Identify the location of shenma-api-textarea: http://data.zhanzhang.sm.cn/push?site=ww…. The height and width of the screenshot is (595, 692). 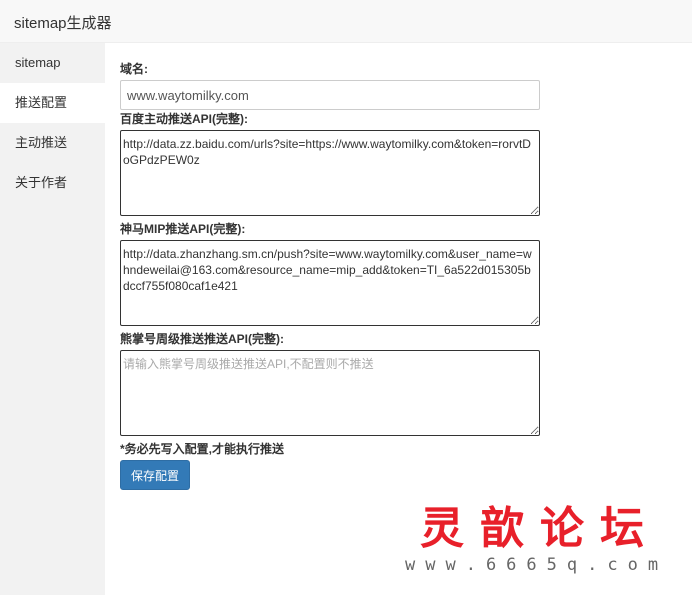
(330, 283).